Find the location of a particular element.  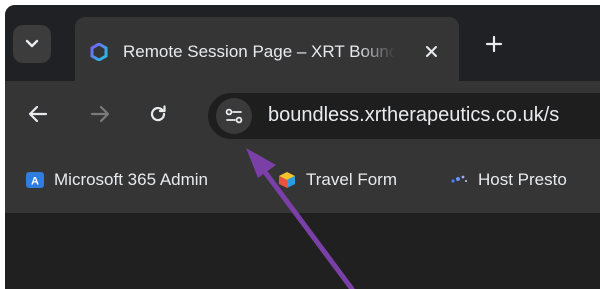

tab-search-button is located at coordinates (32, 44).